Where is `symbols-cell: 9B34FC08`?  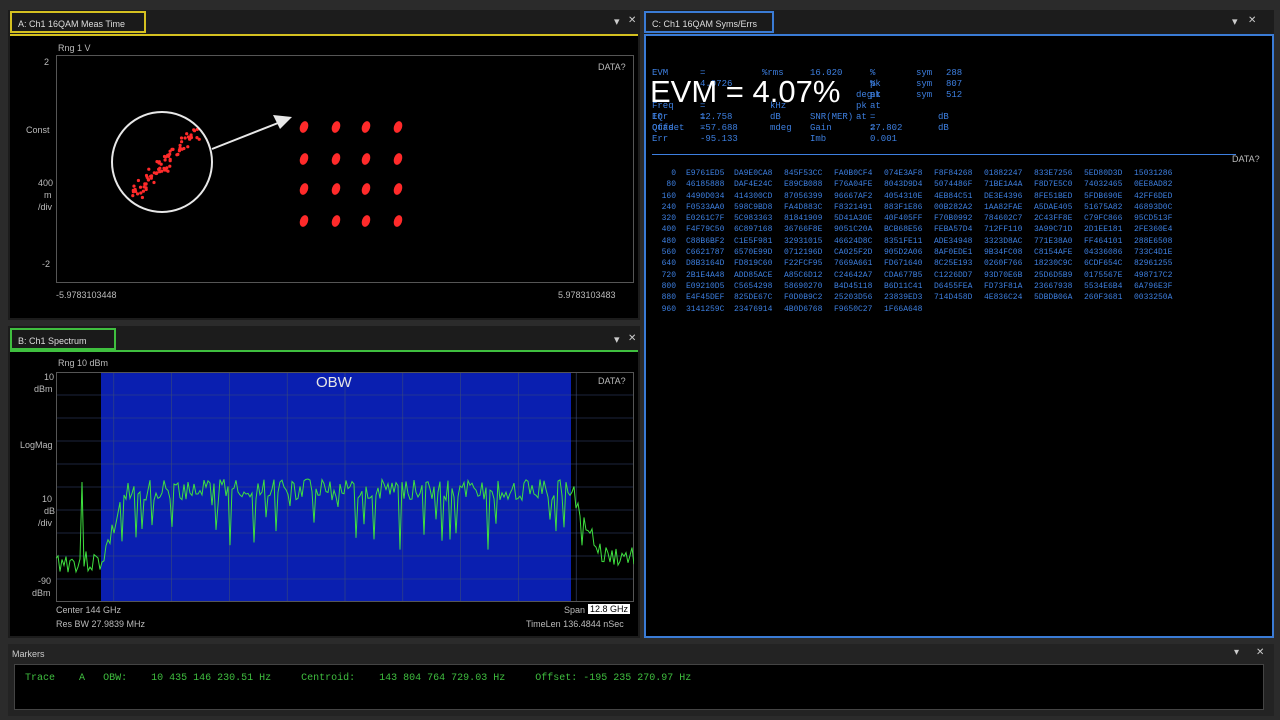 symbols-cell: 9B34FC08 is located at coordinates (1003, 253).